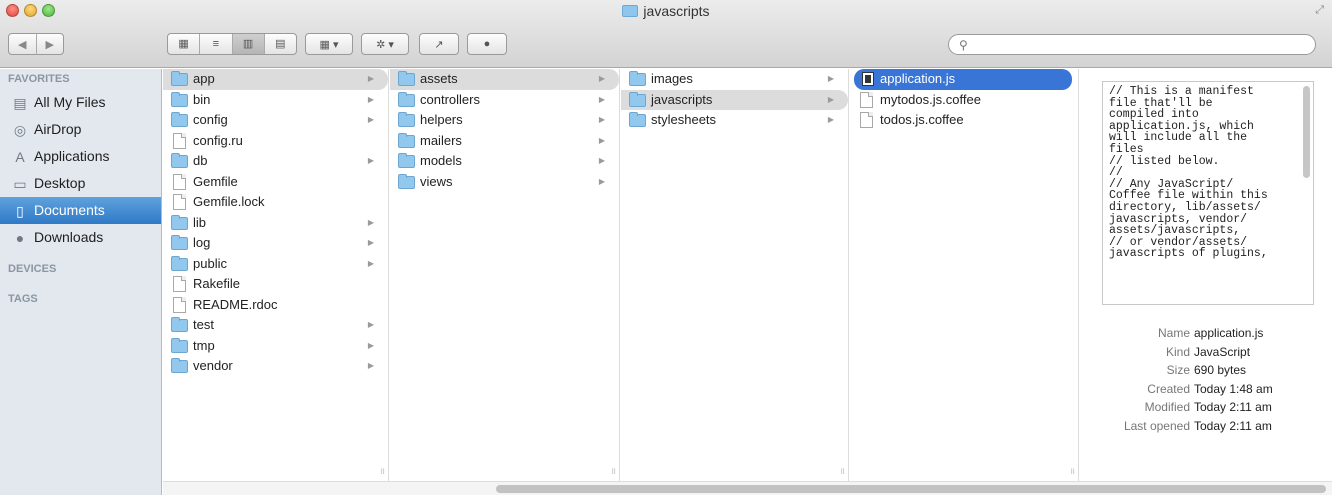  What do you see at coordinates (275, 100) in the screenshot?
I see `folder-item: bin ▶` at bounding box center [275, 100].